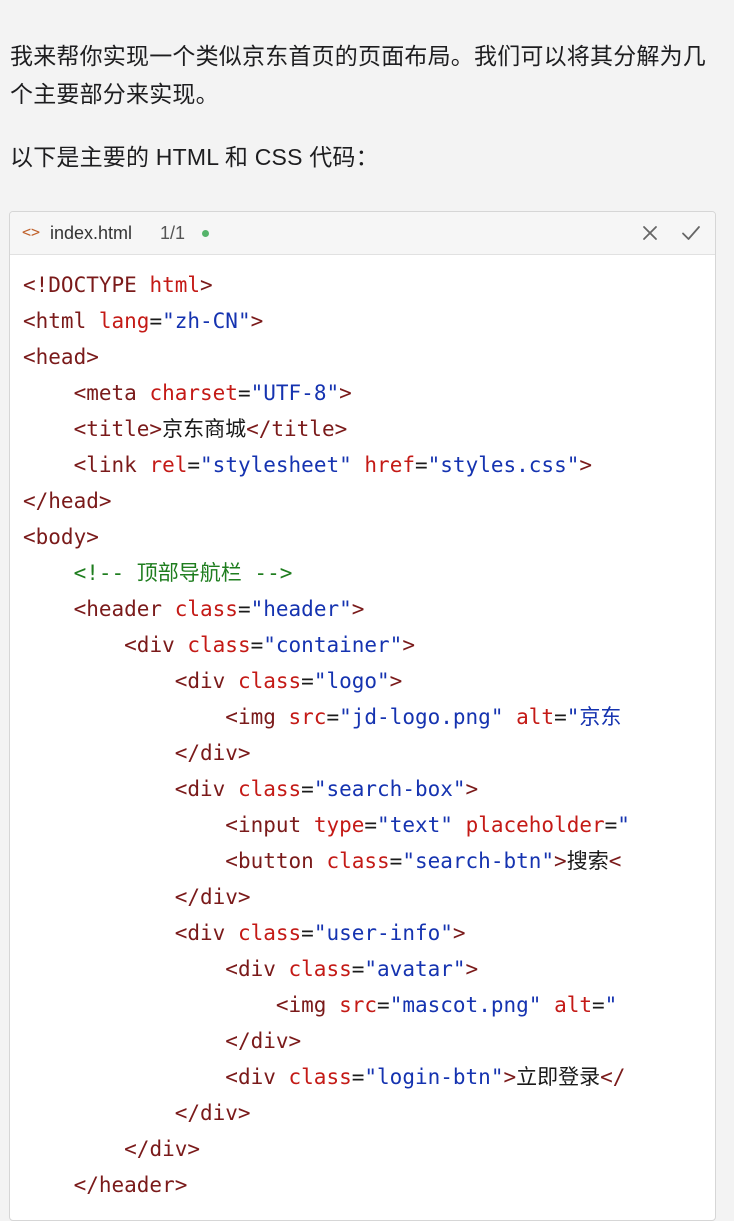  I want to click on code-token: type, so click(339, 825).